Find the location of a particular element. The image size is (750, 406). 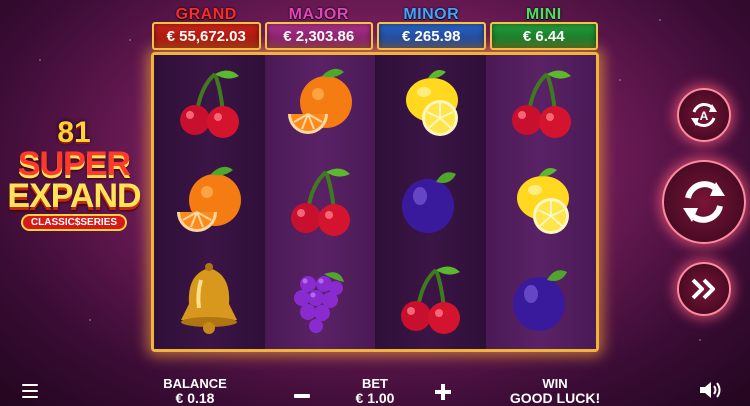

jackpot-minor: MINOR € 265.98 is located at coordinates (431, 29).